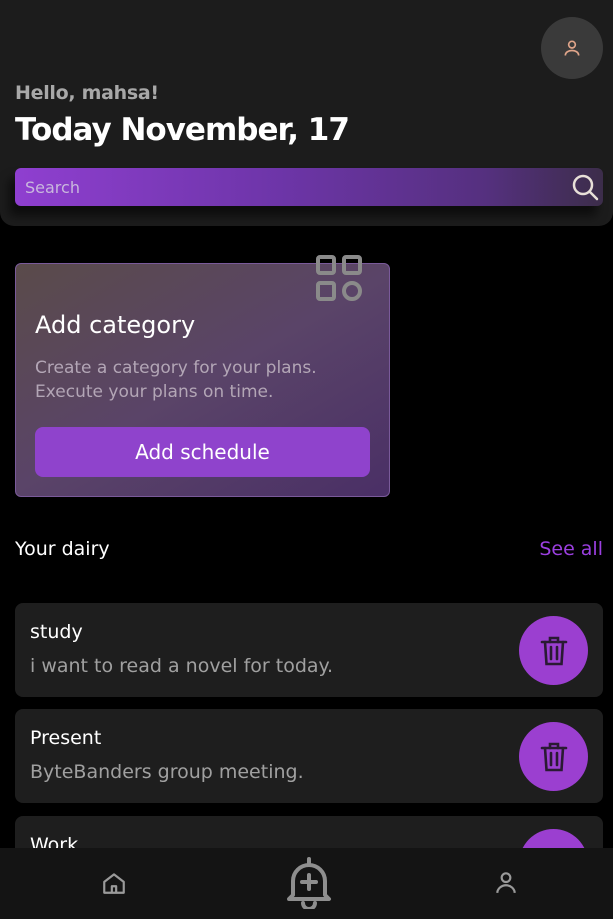  I want to click on search-icon, so click(585, 187).